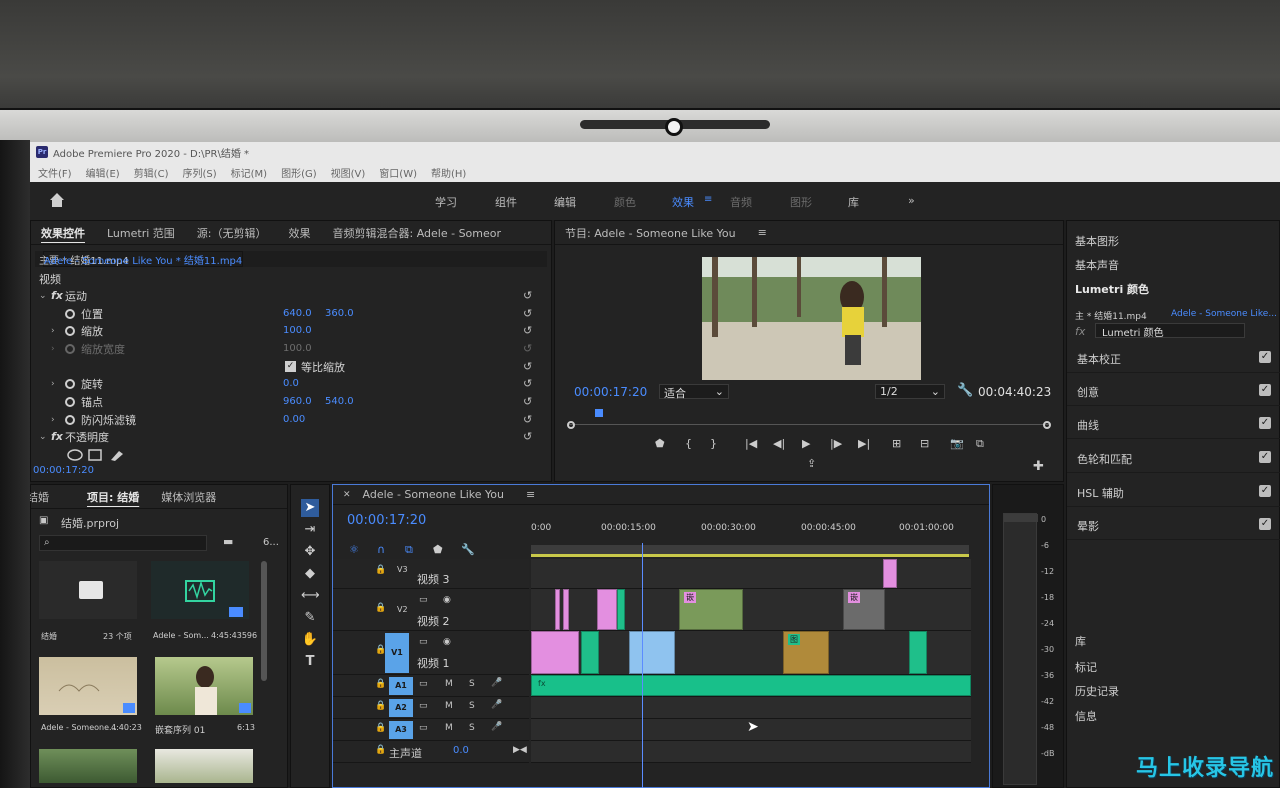  Describe the element at coordinates (571, 425) in the screenshot. I see `zoom-handle-left` at that location.